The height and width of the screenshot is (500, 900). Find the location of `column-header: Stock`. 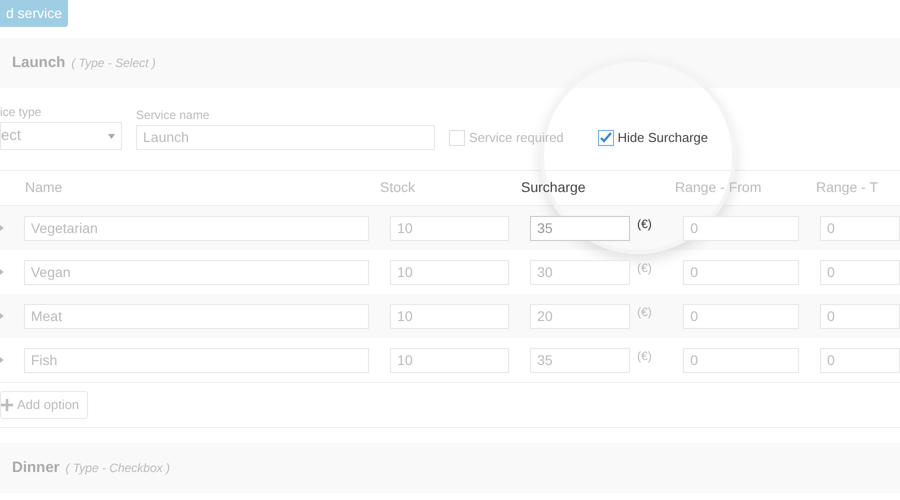

column-header: Stock is located at coordinates (398, 187).